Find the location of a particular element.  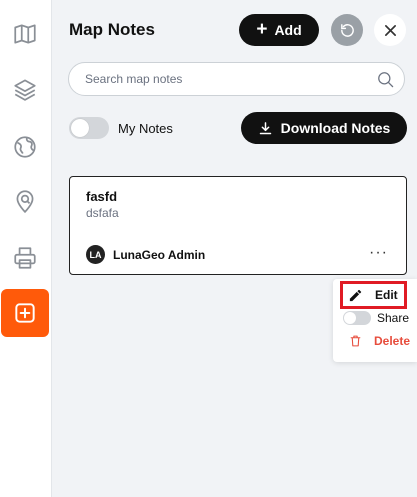

note-title: fasfd is located at coordinates (102, 196).